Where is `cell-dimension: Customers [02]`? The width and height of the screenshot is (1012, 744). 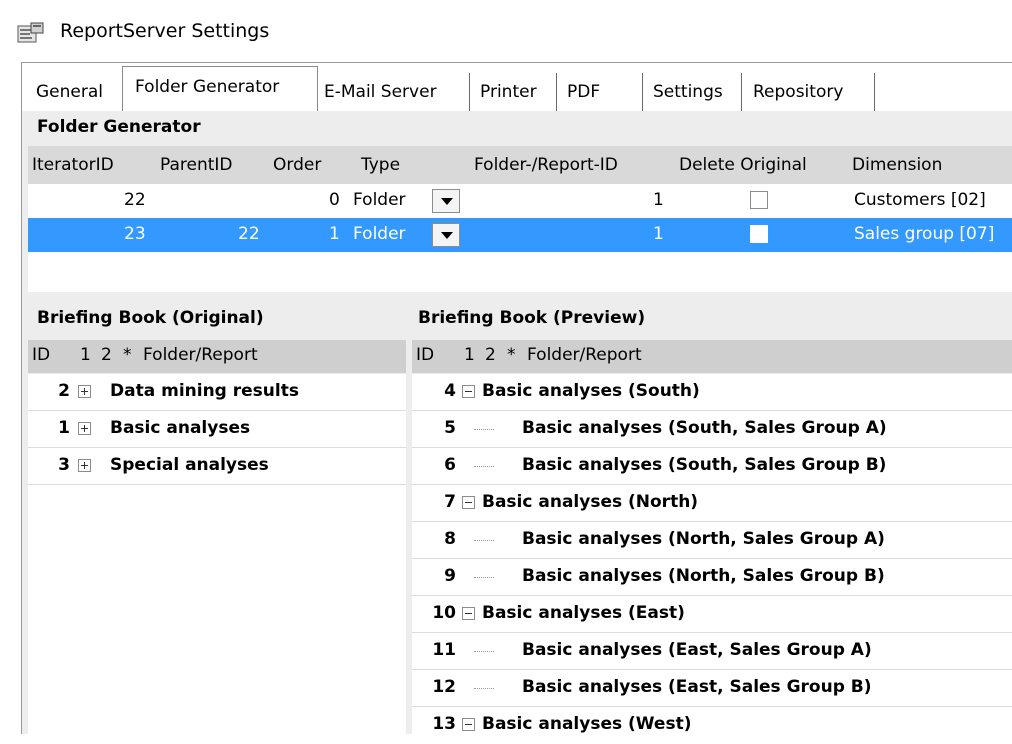
cell-dimension: Customers [02] is located at coordinates (920, 200).